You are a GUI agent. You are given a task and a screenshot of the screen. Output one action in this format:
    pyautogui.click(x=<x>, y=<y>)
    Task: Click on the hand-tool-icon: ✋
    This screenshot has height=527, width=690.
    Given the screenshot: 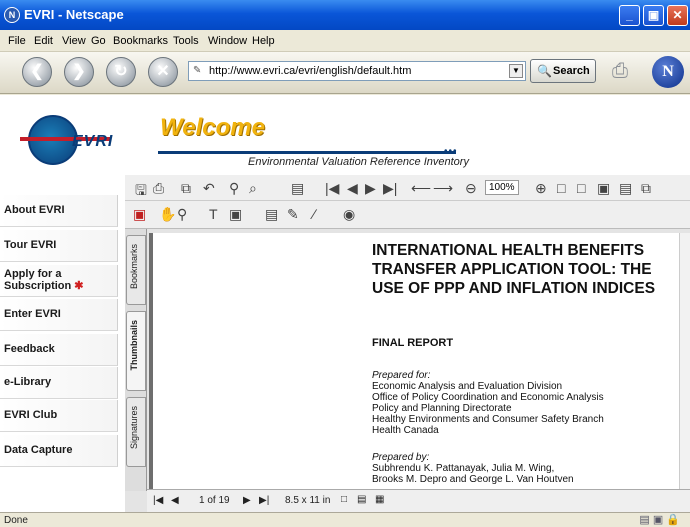 What is the action you would take?
    pyautogui.click(x=167, y=214)
    